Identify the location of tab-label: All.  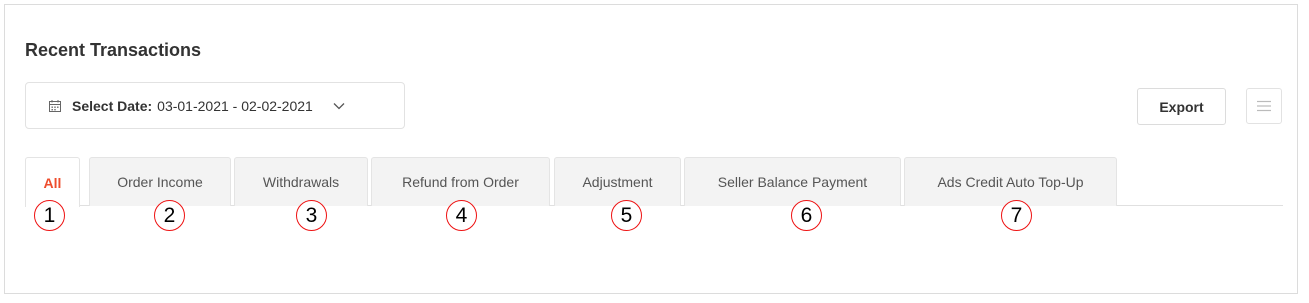
(52, 182).